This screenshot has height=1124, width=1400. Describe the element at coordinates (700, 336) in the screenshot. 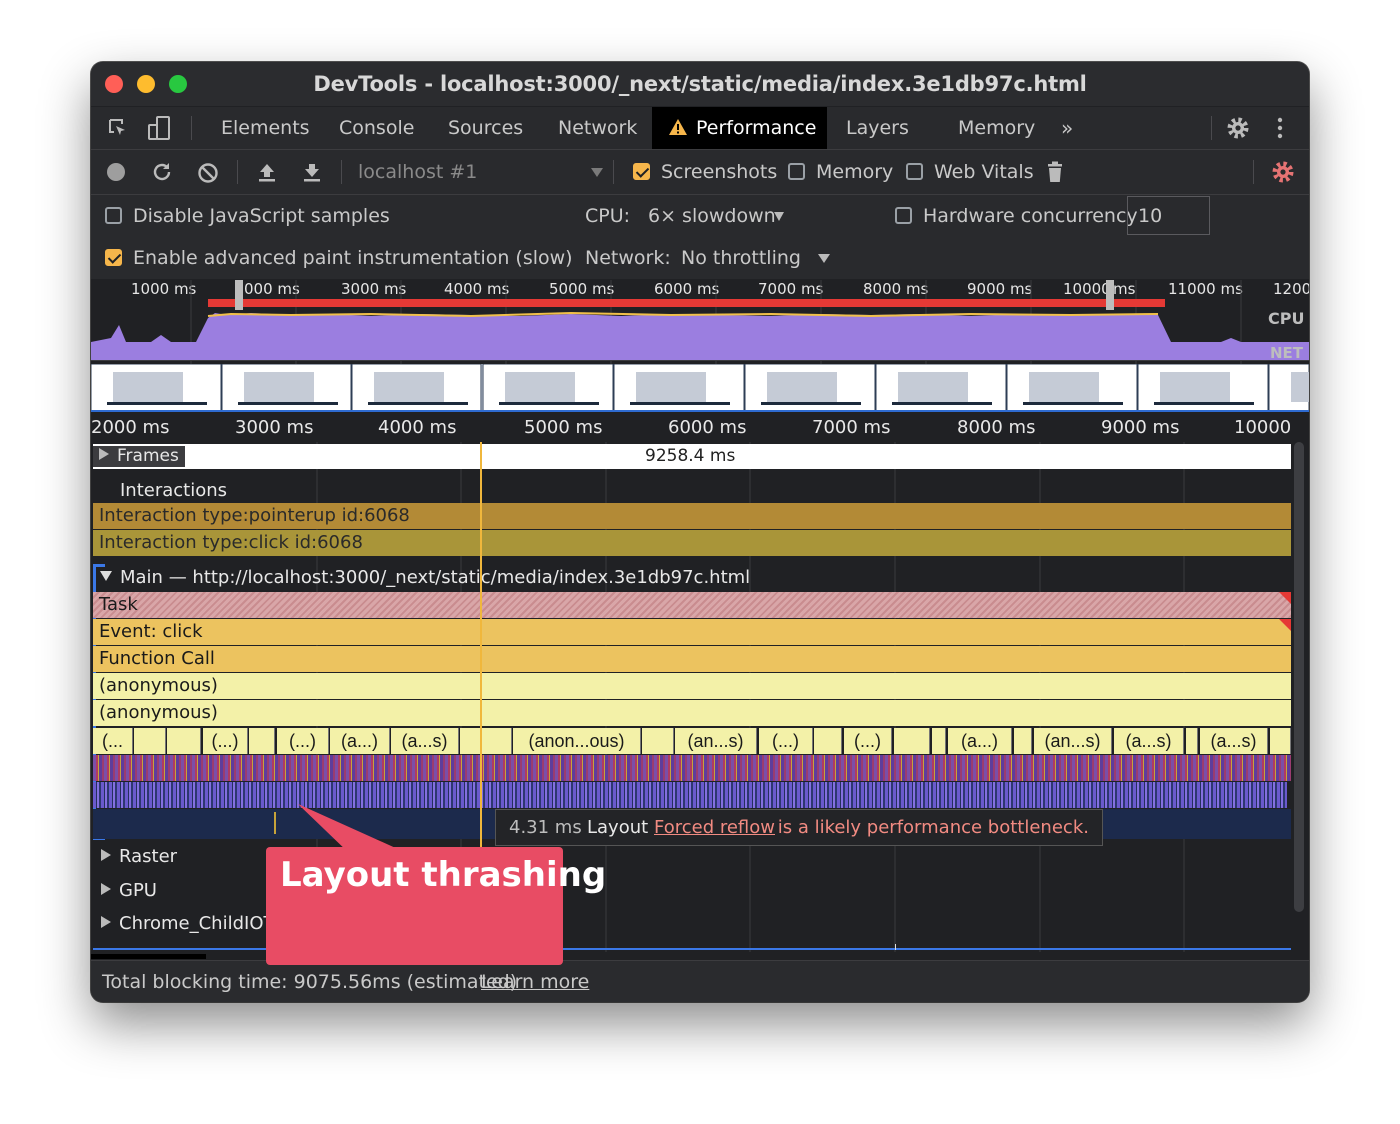

I see `cpu-usage-area` at that location.